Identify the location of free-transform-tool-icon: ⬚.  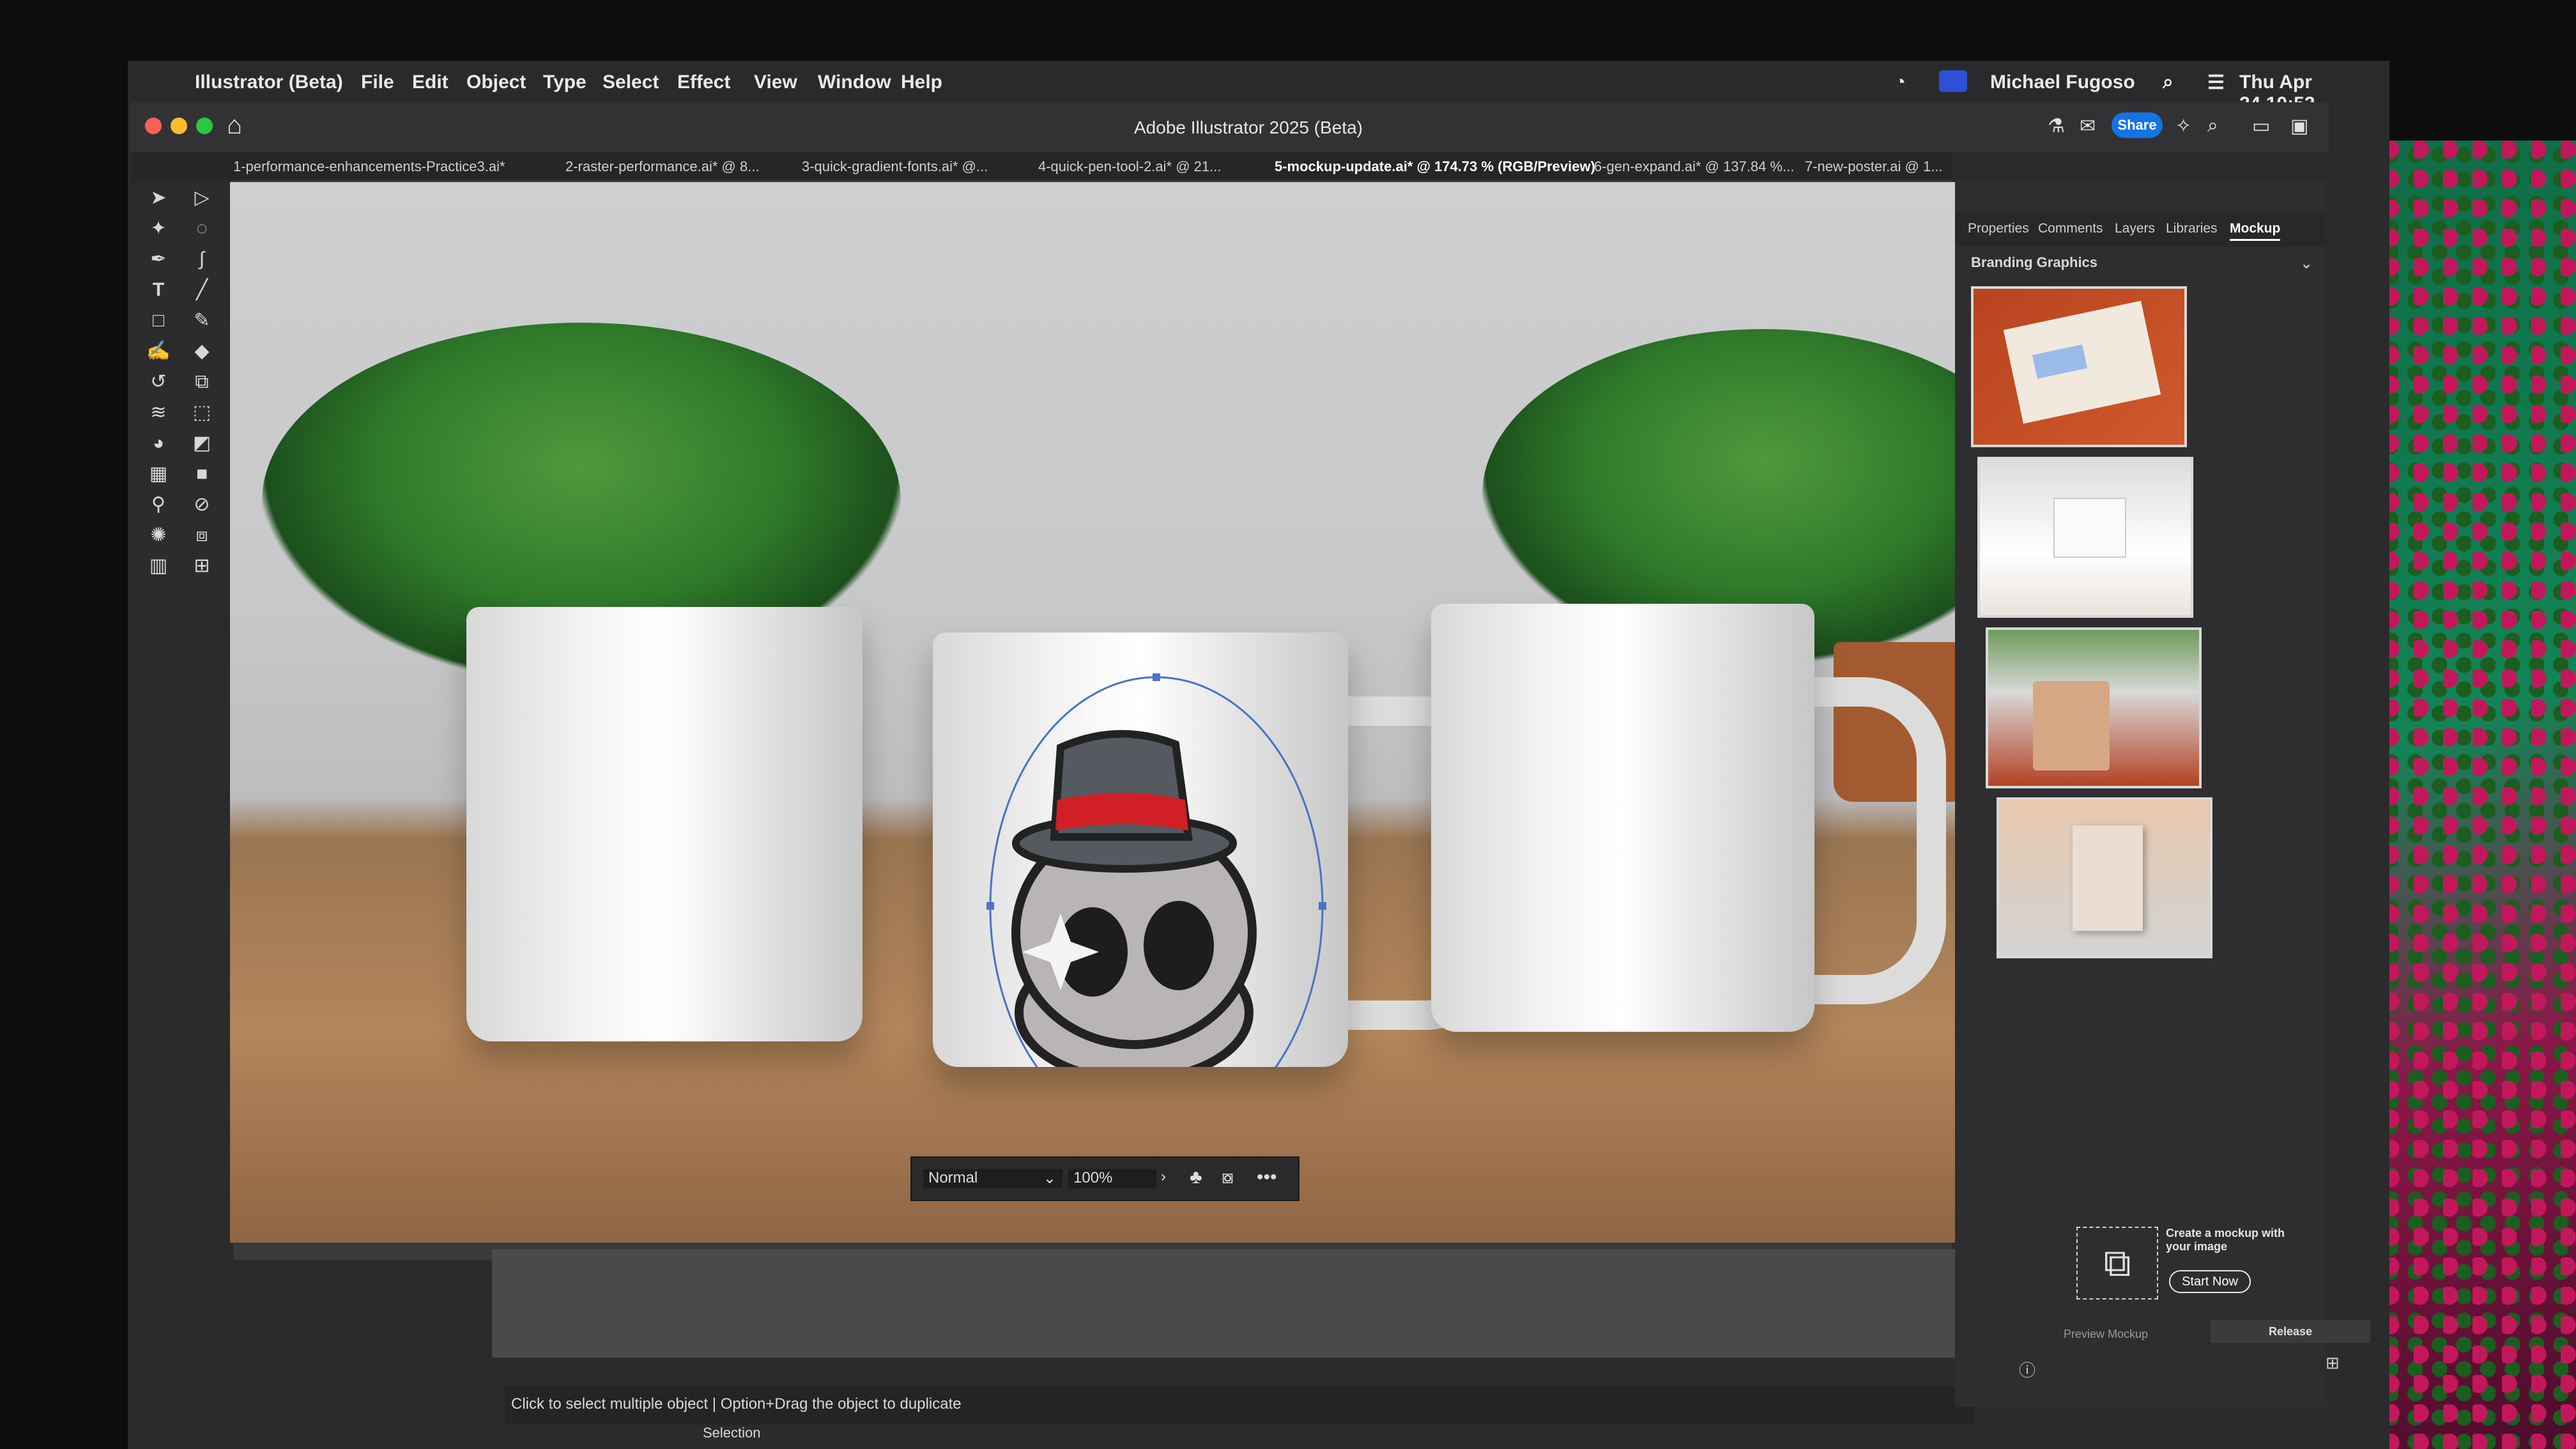
(201, 412).